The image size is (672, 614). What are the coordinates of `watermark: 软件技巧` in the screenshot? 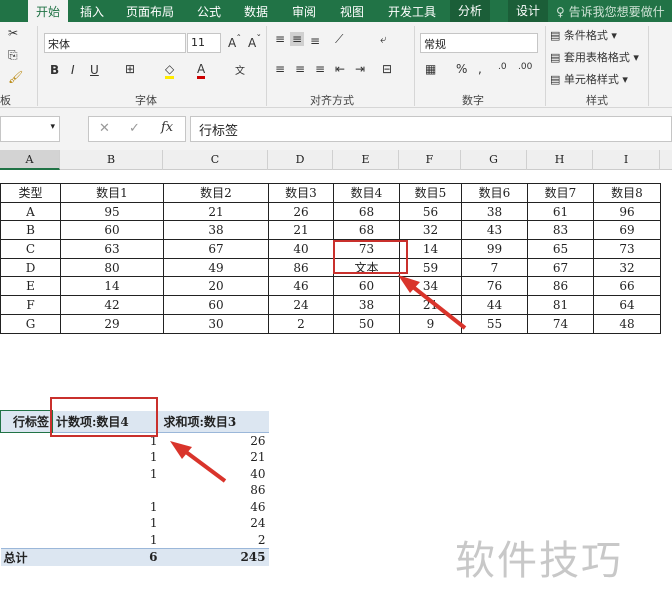 It's located at (539, 561).